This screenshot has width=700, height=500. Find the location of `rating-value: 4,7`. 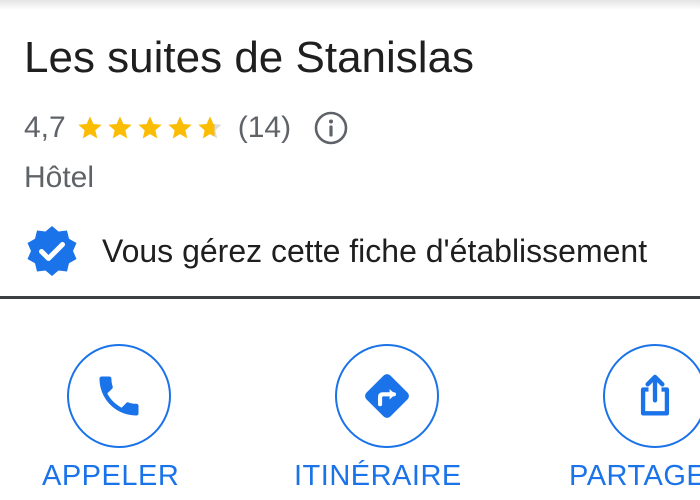

rating-value: 4,7 is located at coordinates (45, 127).